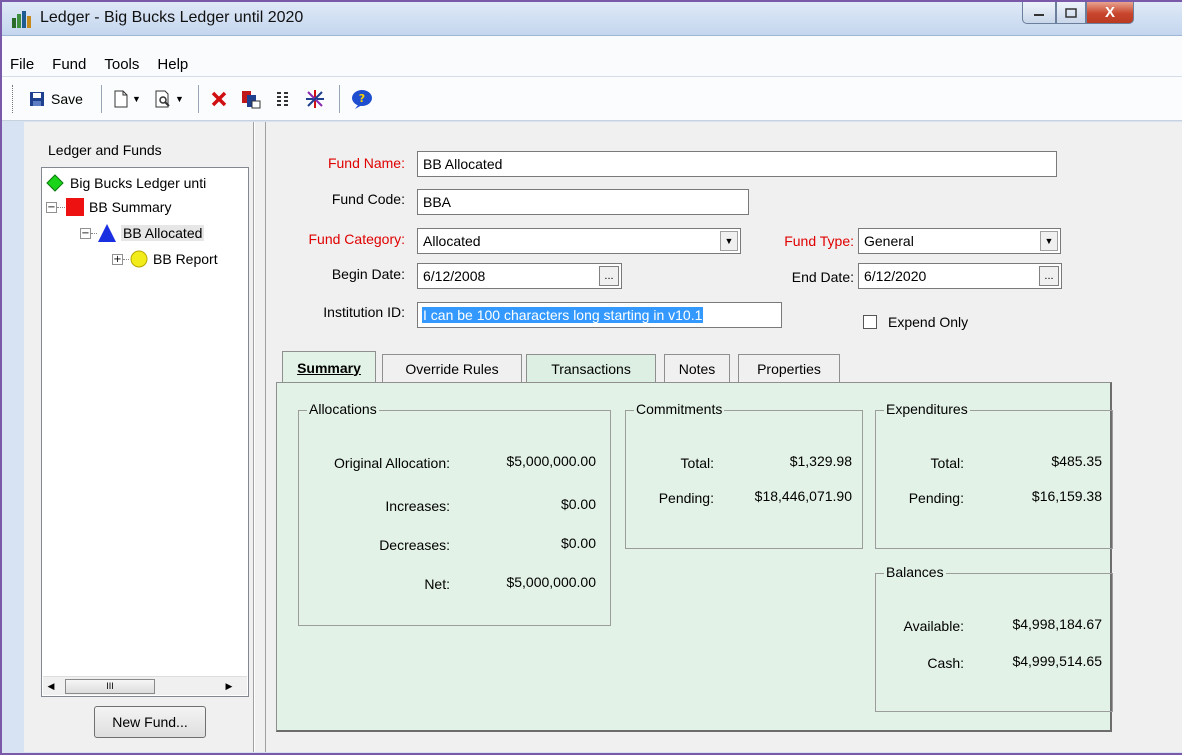 The image size is (1182, 755). Describe the element at coordinates (105, 150) in the screenshot. I see `ledger-funds-heading: Ledger and Funds` at that location.